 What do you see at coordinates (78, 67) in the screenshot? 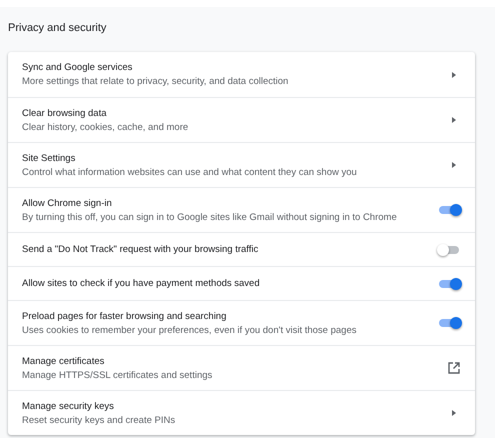
I see `setting-title: Sync and Google services` at bounding box center [78, 67].